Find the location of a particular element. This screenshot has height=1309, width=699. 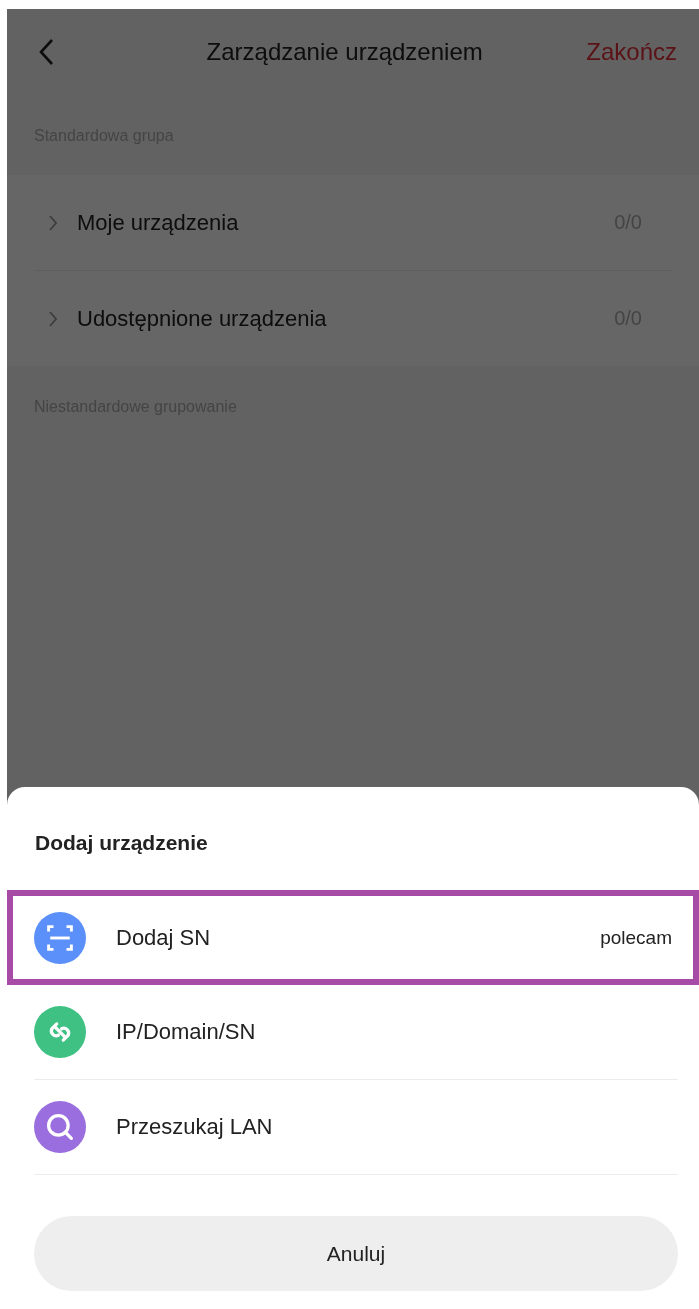

cancel-button: Anuluj is located at coordinates (356, 1253).